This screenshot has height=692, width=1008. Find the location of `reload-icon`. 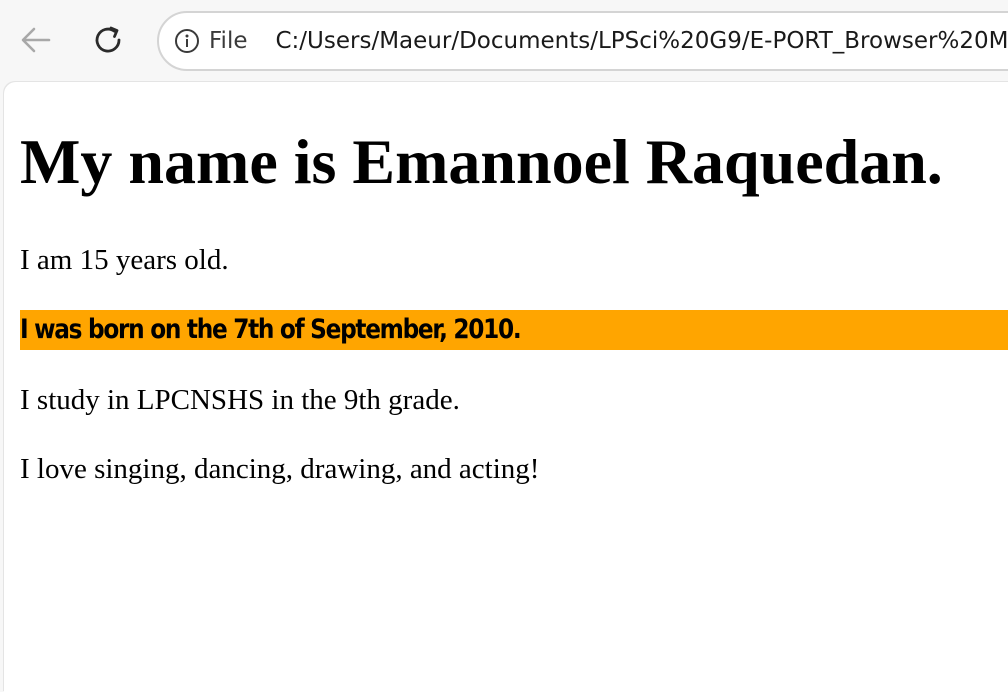

reload-icon is located at coordinates (108, 40).